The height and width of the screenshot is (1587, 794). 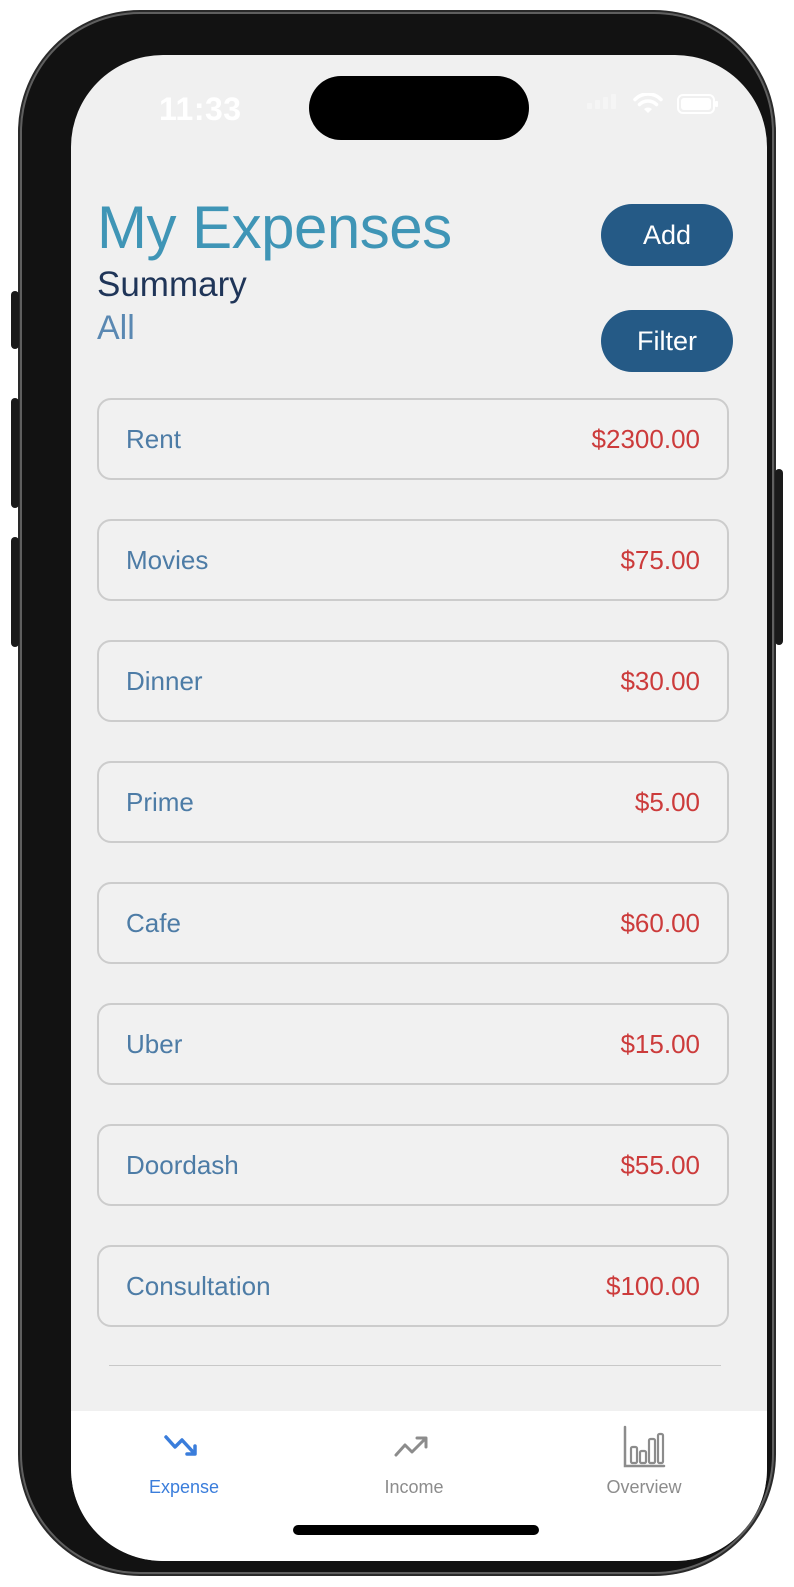 I want to click on status-time: 11:33, so click(x=200, y=109).